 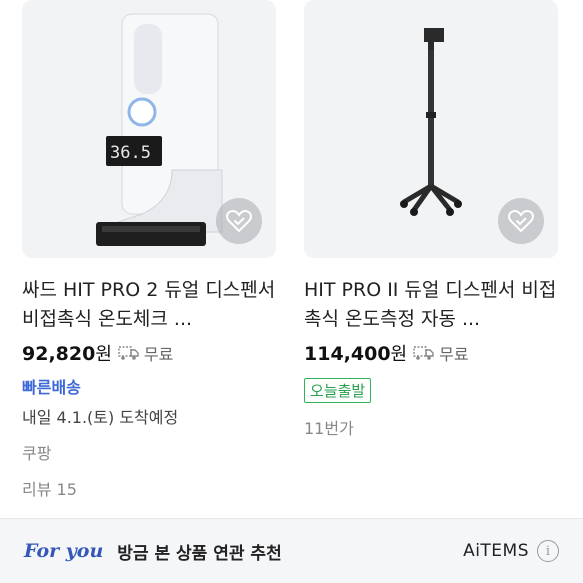 I want to click on price-row: 92,820원 무료, so click(x=149, y=353).